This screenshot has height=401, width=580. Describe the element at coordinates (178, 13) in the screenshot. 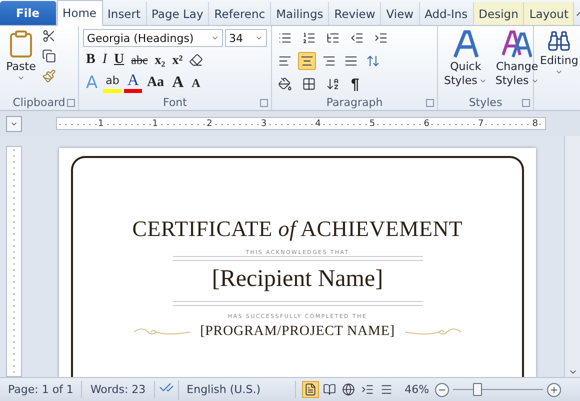

I see `ribbon-tab: Page Lay` at that location.